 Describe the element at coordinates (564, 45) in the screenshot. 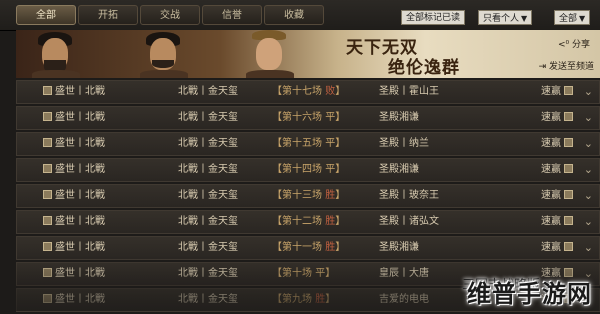

I see `share-icon: <⁰` at that location.